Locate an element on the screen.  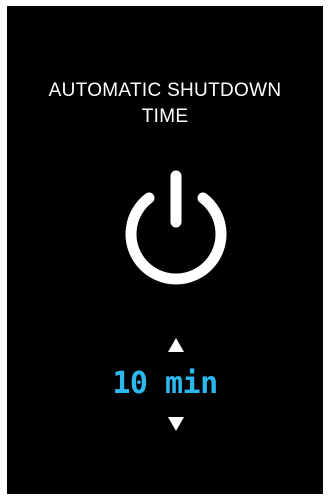
increase-arrow-icon is located at coordinates (176, 345).